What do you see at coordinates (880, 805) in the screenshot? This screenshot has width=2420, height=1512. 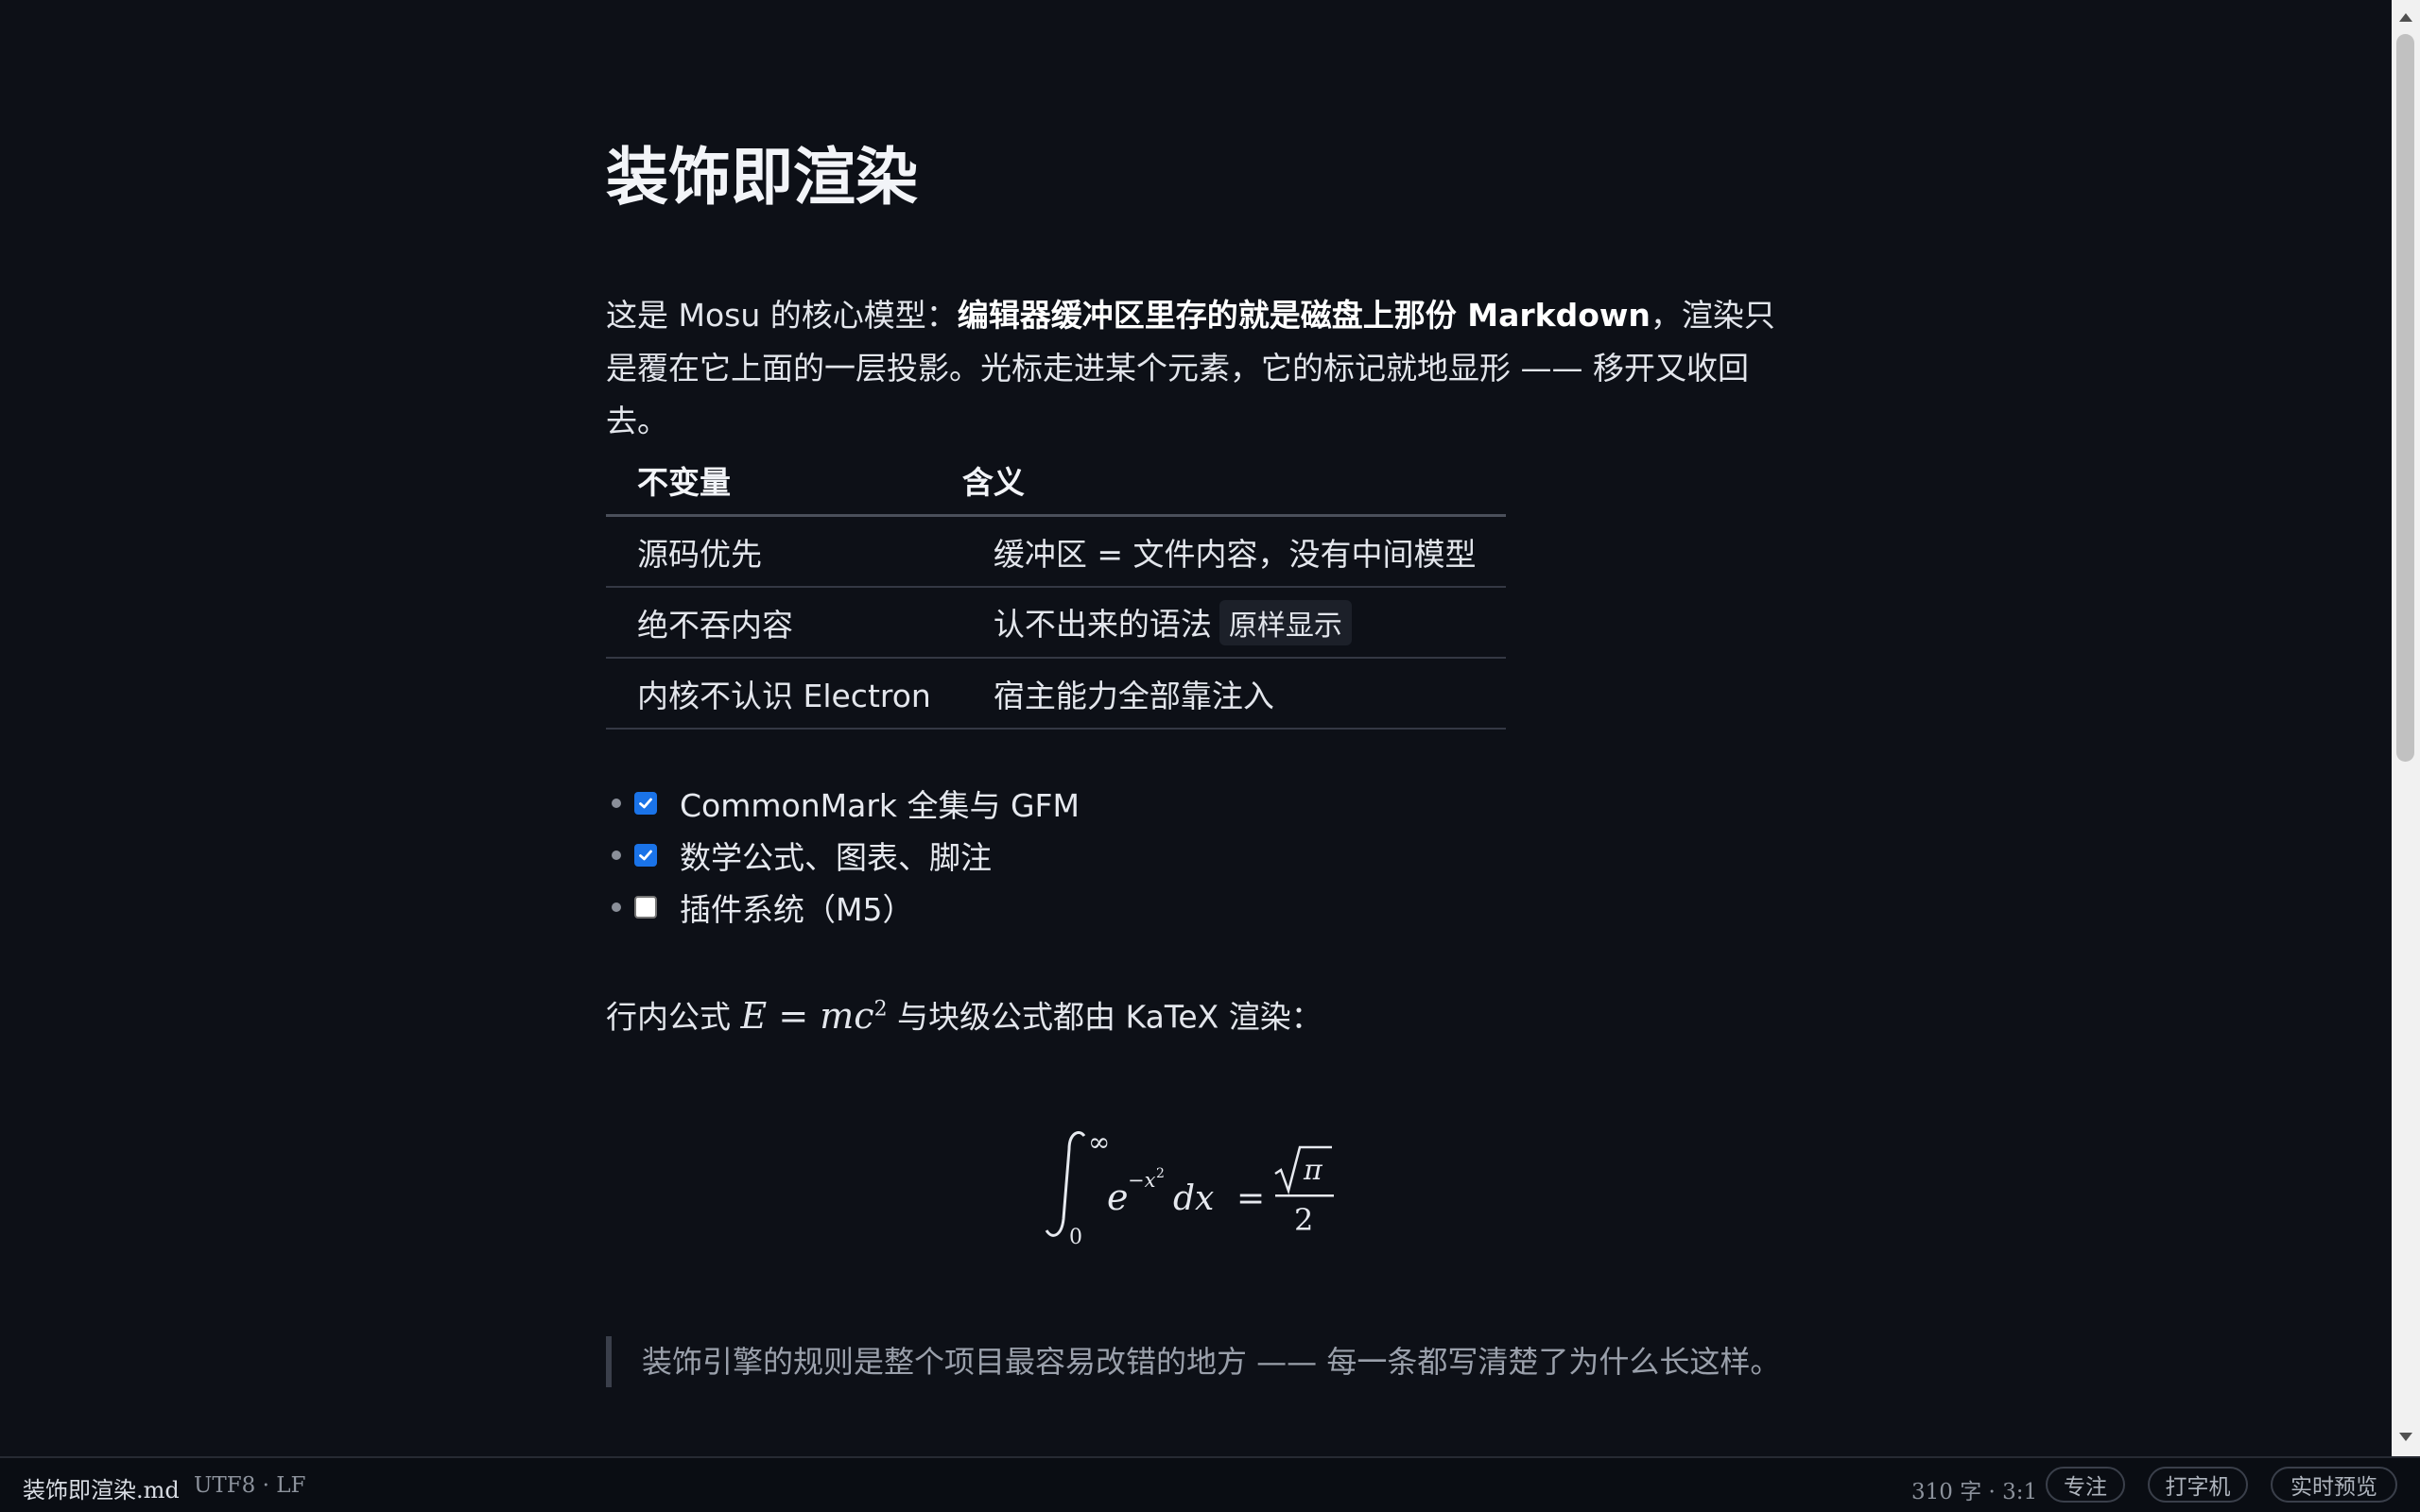 I see `task-label: CommonMark 全集与 GFM` at bounding box center [880, 805].